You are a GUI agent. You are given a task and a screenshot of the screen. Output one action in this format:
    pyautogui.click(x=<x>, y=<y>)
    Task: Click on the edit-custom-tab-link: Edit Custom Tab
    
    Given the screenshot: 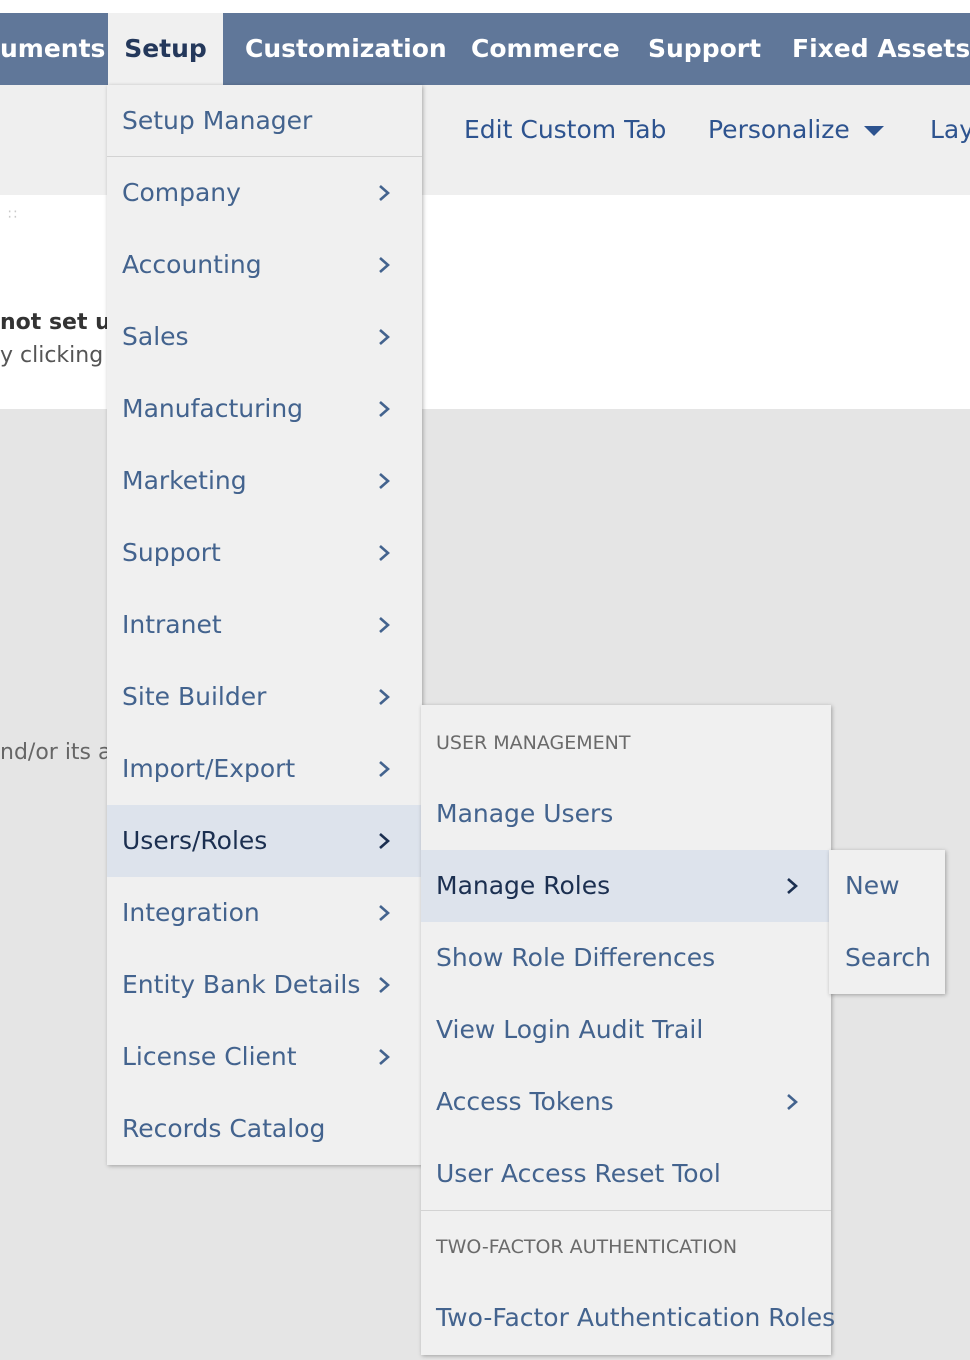 What is the action you would take?
    pyautogui.click(x=565, y=130)
    